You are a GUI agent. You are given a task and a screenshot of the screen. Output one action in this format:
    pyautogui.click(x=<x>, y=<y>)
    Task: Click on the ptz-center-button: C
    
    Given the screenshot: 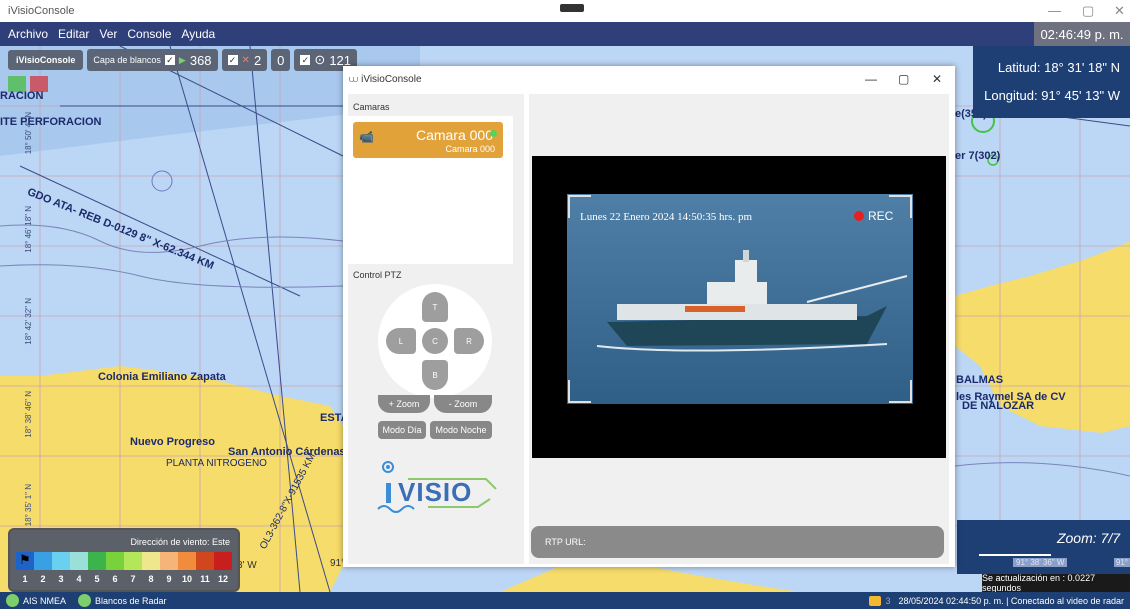 What is the action you would take?
    pyautogui.click(x=435, y=341)
    